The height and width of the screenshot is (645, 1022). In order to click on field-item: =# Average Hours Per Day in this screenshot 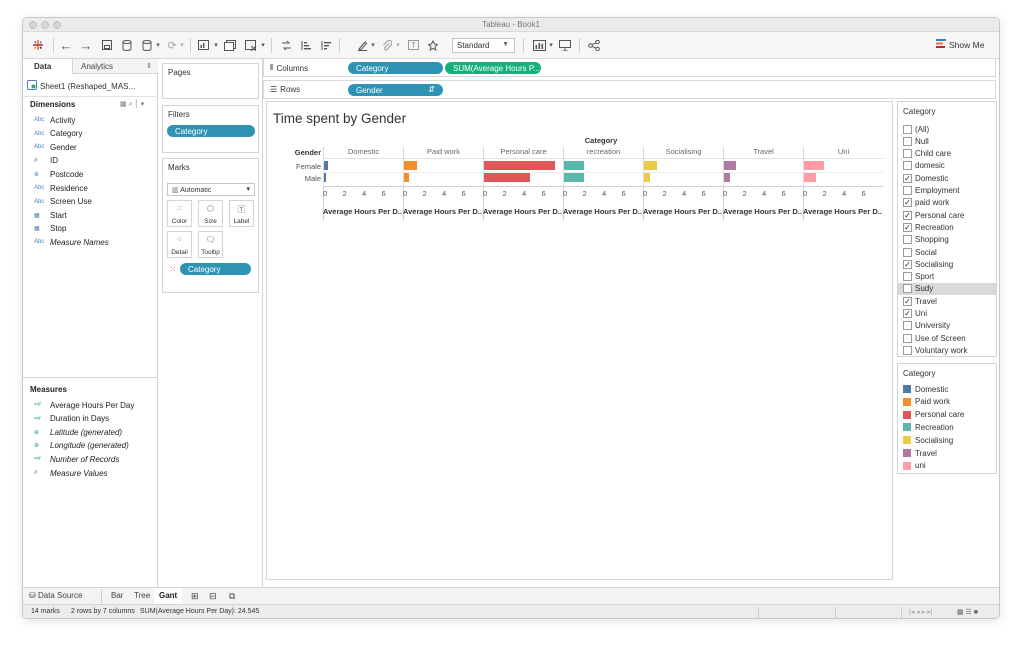, I will do `click(84, 405)`.